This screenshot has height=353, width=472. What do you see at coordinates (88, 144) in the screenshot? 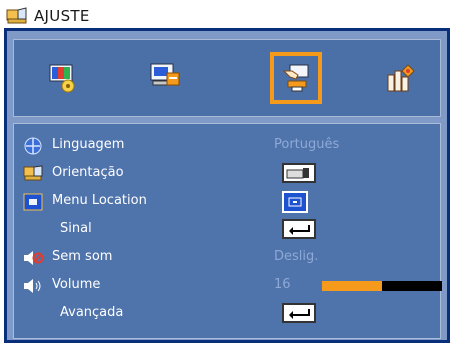
I see `menu-label-linguagem: Linguagem` at bounding box center [88, 144].